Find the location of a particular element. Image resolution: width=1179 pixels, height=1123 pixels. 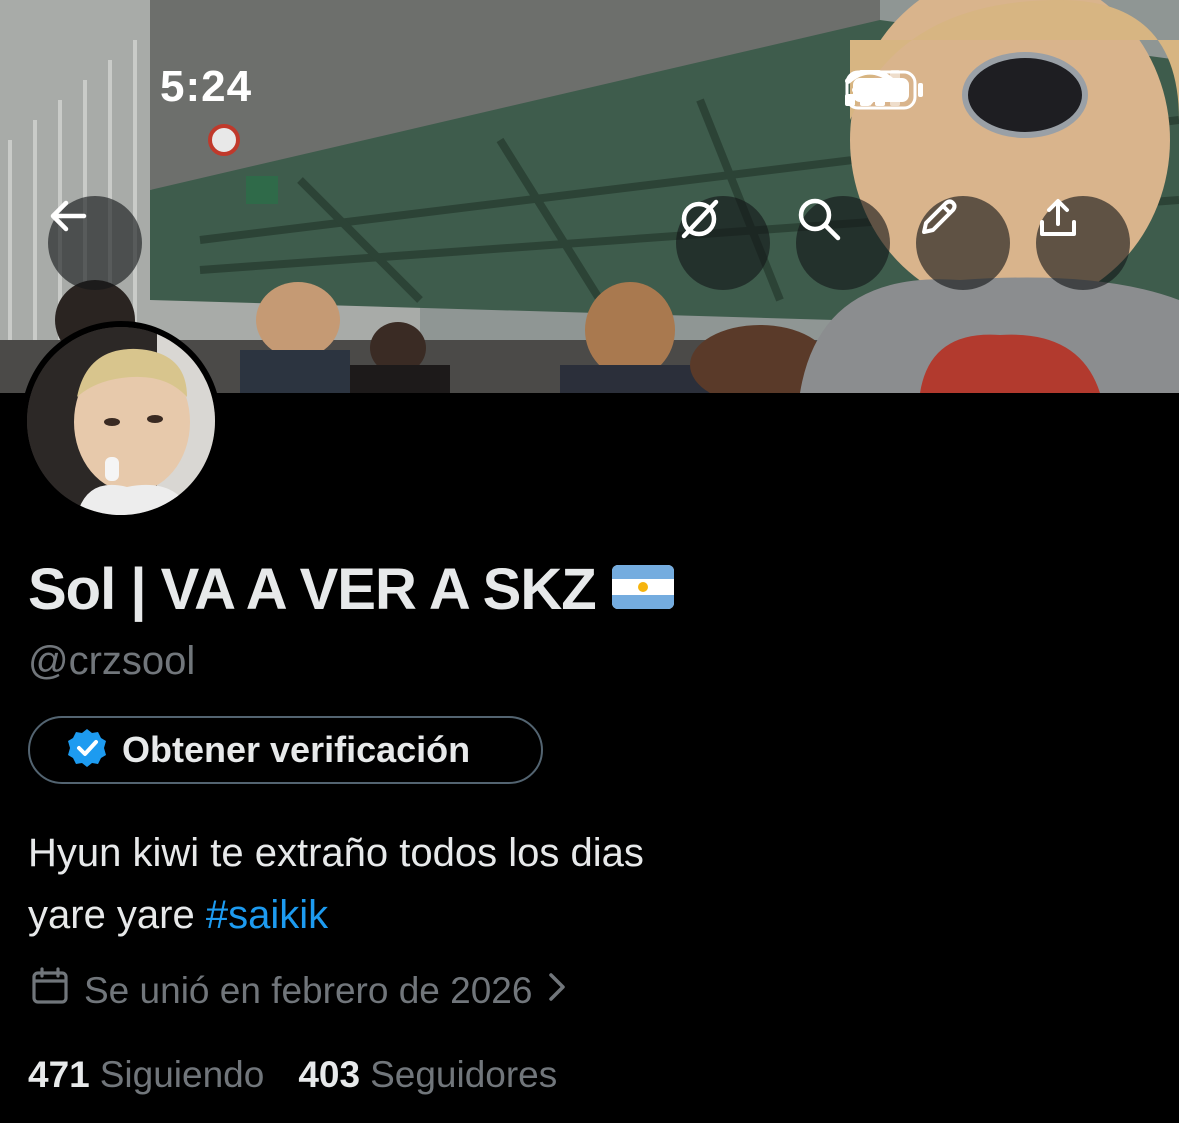

bio-line-1: Hyun kiwi te extraño todos los dias is located at coordinates (336, 853).